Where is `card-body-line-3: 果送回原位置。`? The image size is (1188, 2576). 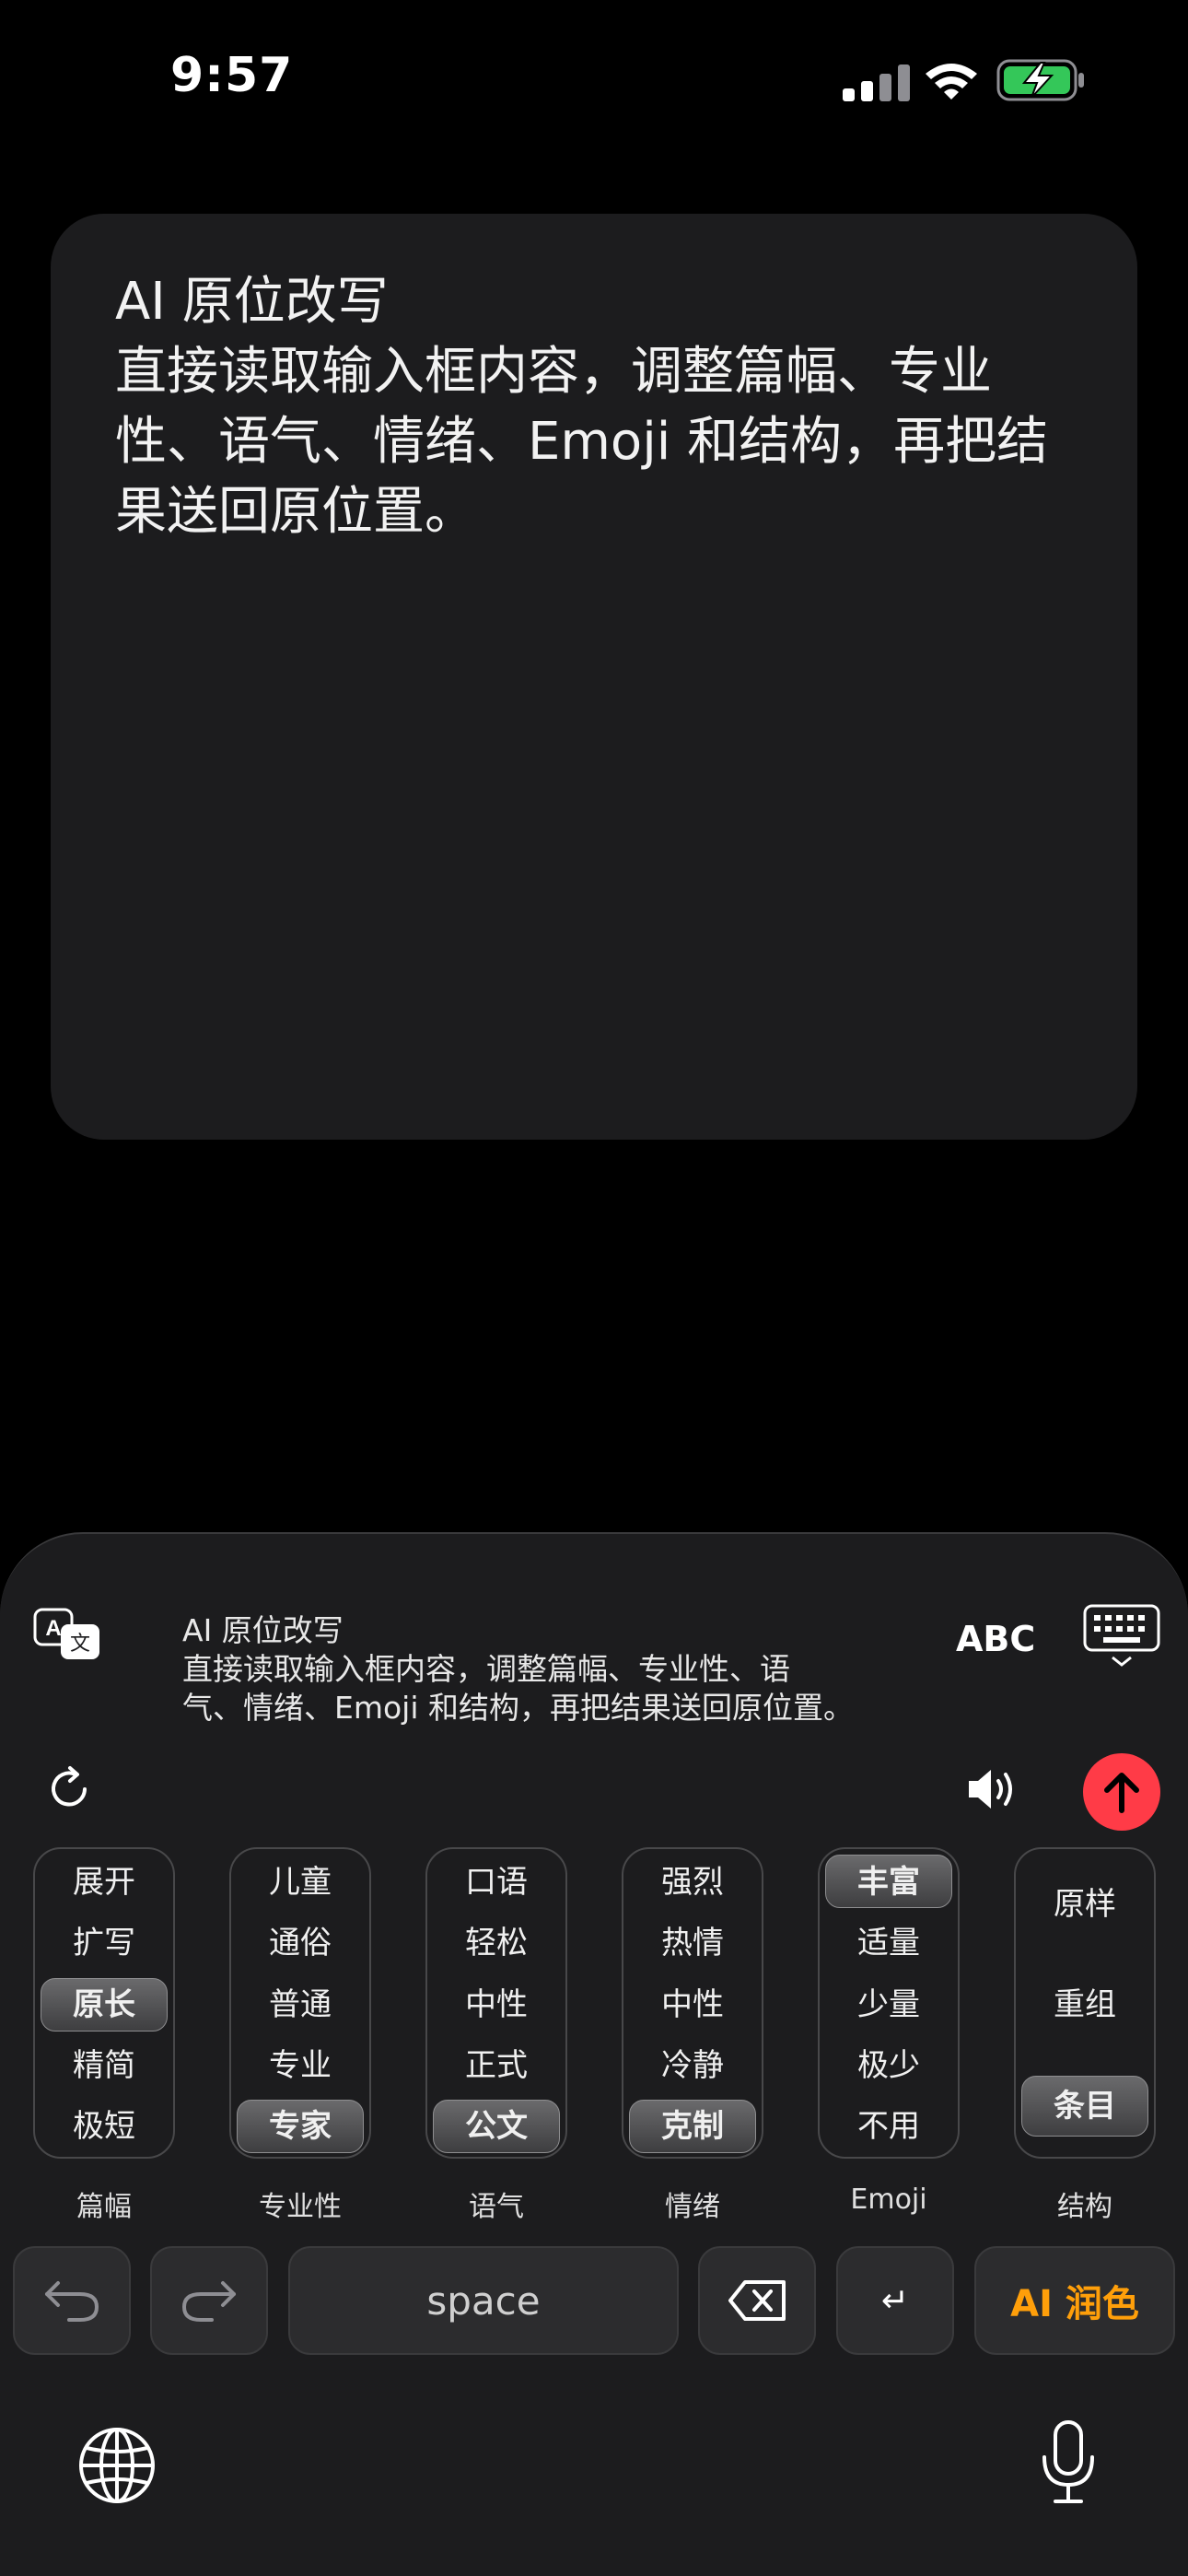 card-body-line-3: 果送回原位置。 is located at coordinates (295, 512).